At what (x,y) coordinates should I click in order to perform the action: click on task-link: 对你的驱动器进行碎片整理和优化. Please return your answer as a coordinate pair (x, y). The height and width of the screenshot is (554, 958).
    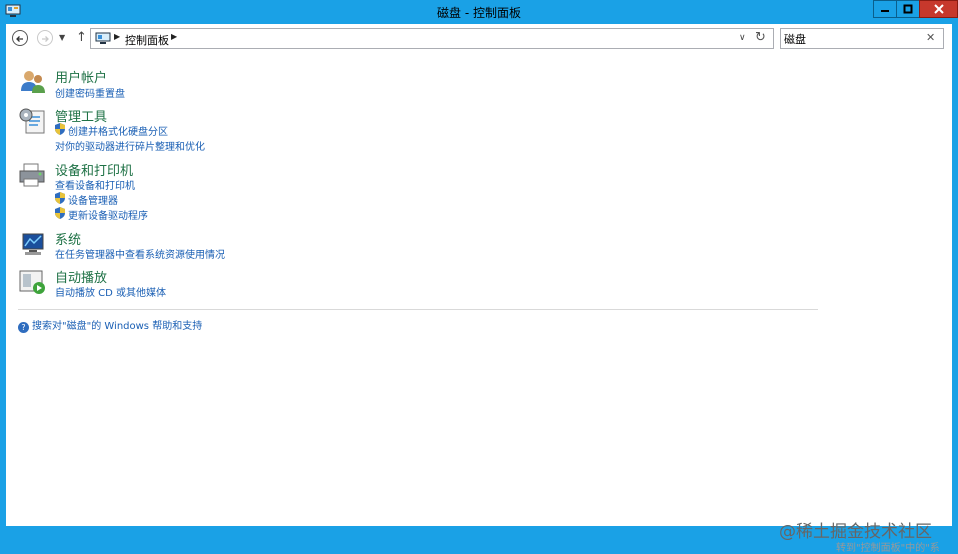
    Looking at the image, I should click on (130, 145).